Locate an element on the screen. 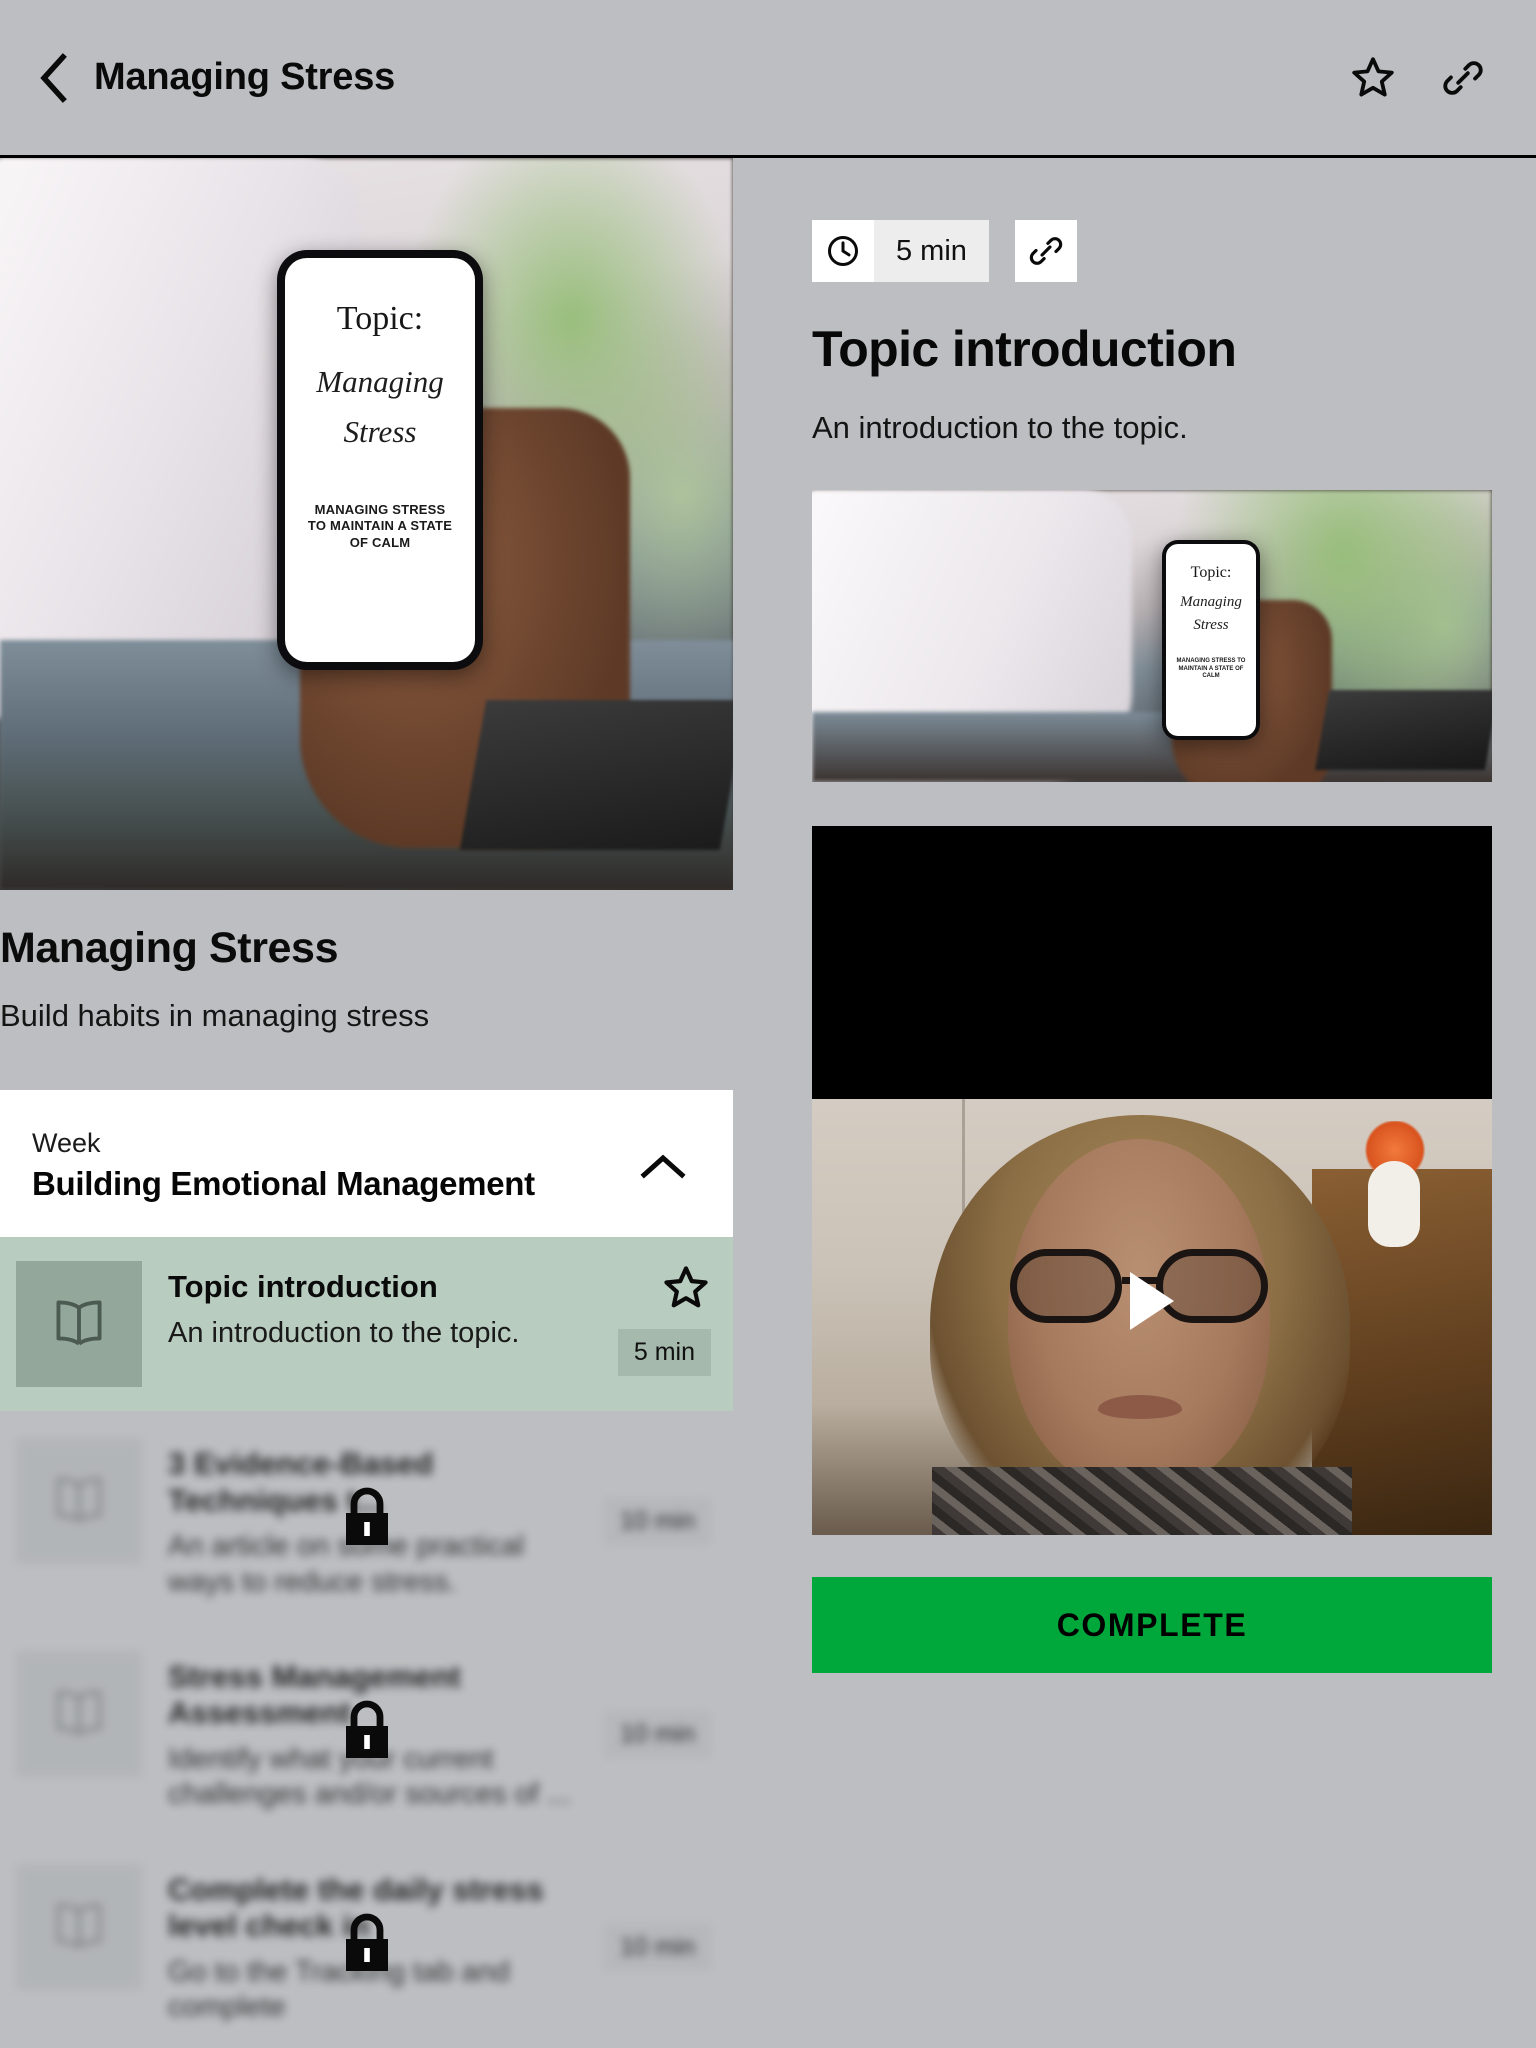 The width and height of the screenshot is (1536, 2048). duration-chip: 5 min is located at coordinates (900, 251).